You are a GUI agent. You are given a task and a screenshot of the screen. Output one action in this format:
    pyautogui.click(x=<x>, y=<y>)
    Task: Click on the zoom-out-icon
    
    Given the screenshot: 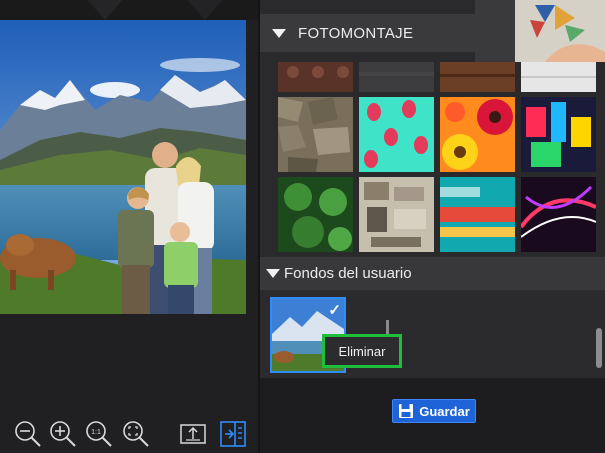 What is the action you would take?
    pyautogui.click(x=28, y=434)
    